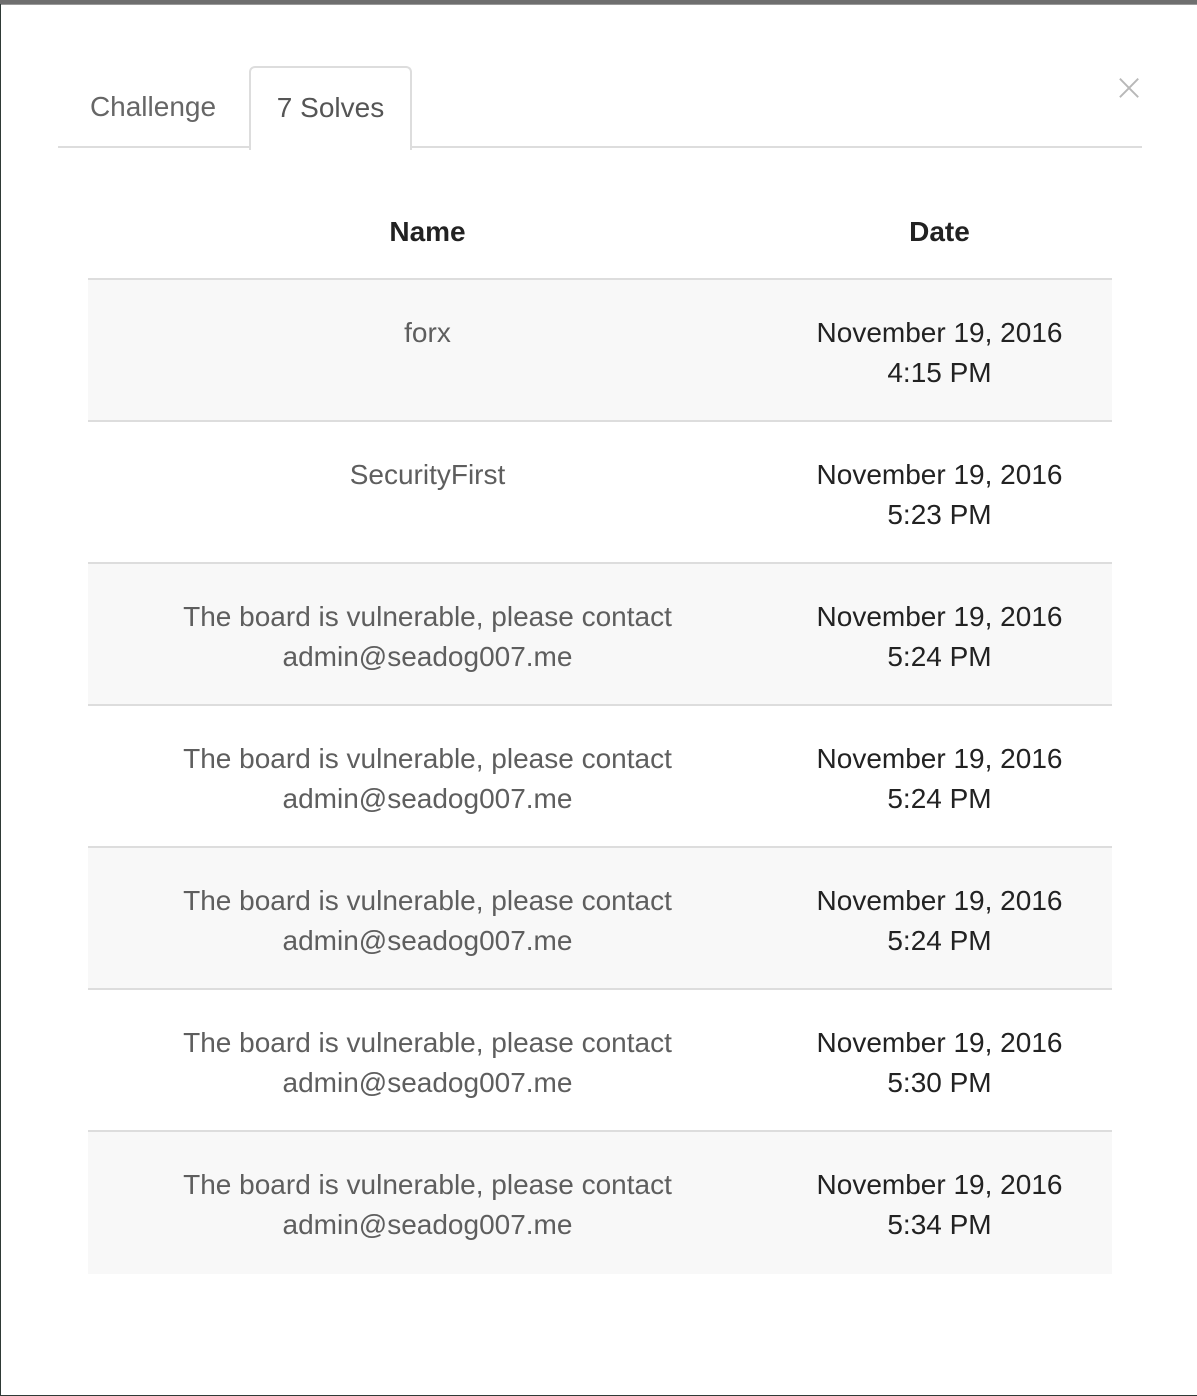 This screenshot has height=1396, width=1197. What do you see at coordinates (939, 1082) in the screenshot?
I see `solve-time: 5:30 PM` at bounding box center [939, 1082].